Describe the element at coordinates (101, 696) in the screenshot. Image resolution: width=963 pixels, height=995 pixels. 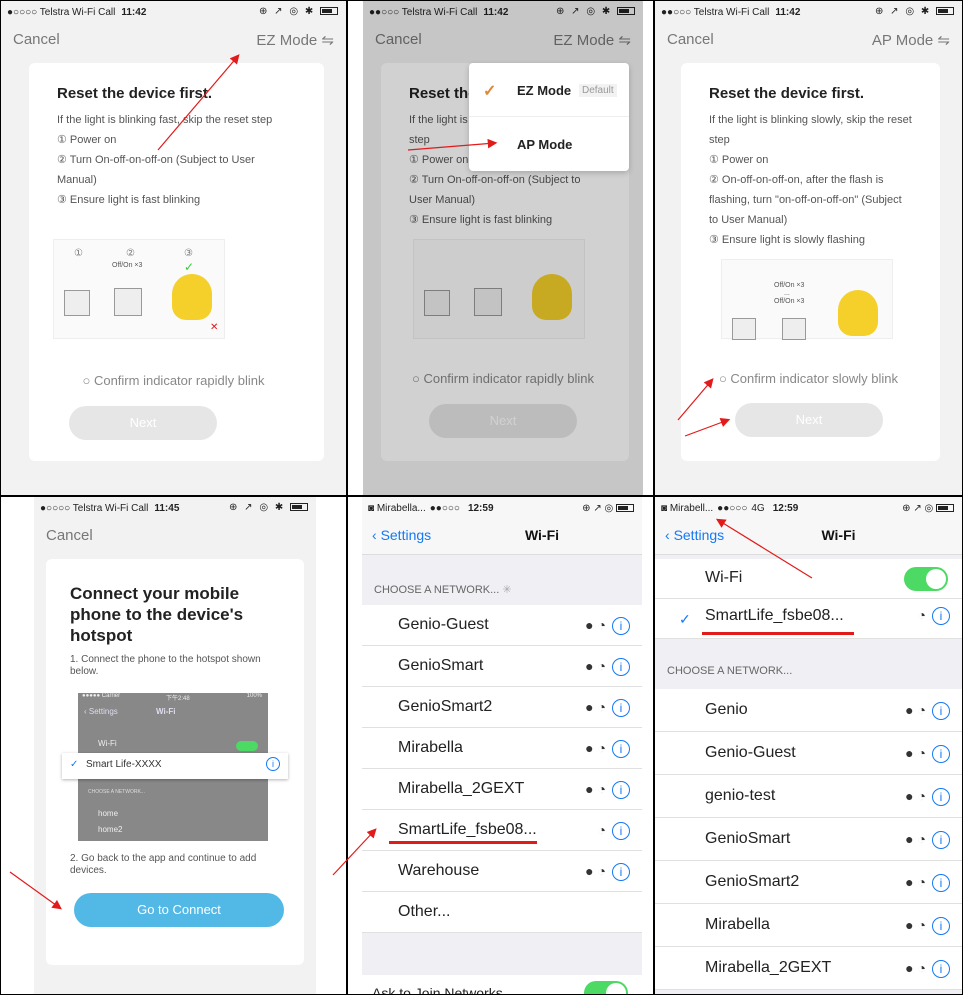
I see `mini-carrier: ●●●●● Carrier` at that location.